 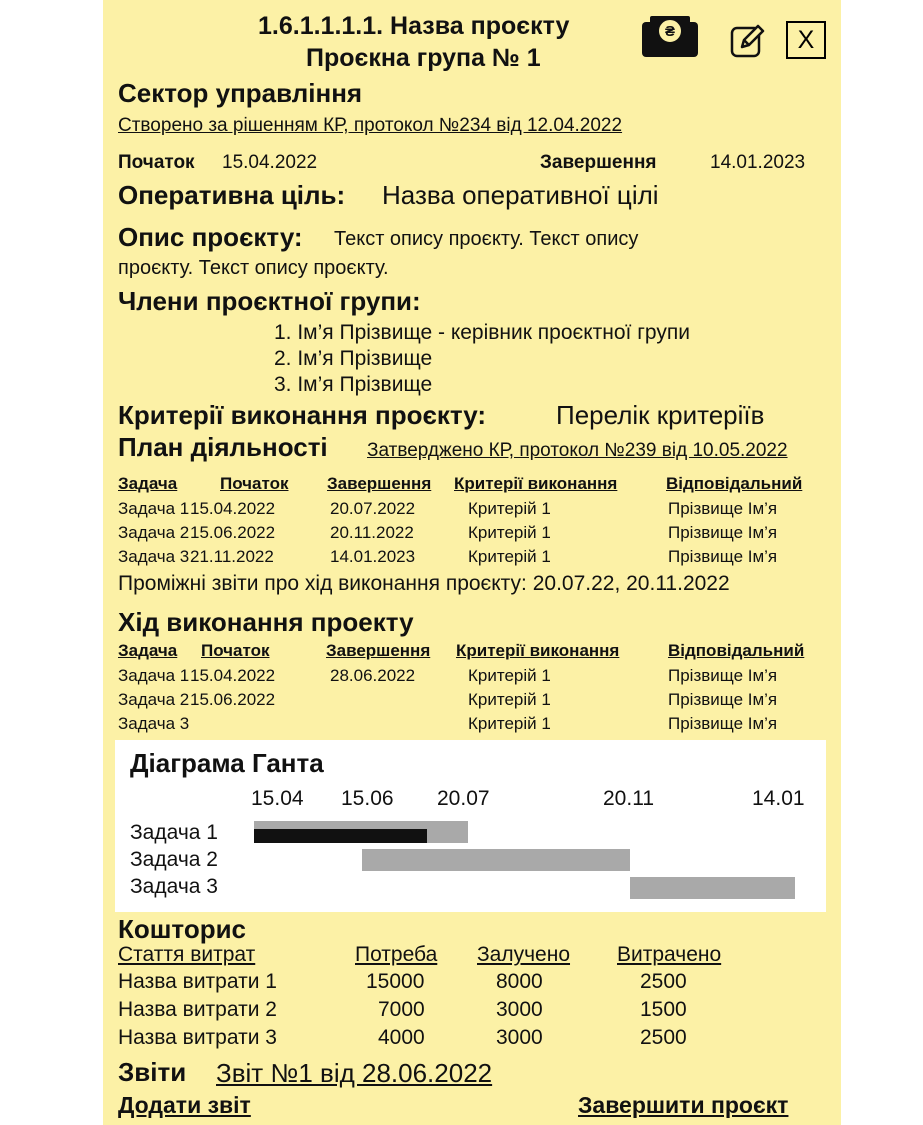 What do you see at coordinates (174, 859) in the screenshot?
I see `gantt-task-label: Задача 2` at bounding box center [174, 859].